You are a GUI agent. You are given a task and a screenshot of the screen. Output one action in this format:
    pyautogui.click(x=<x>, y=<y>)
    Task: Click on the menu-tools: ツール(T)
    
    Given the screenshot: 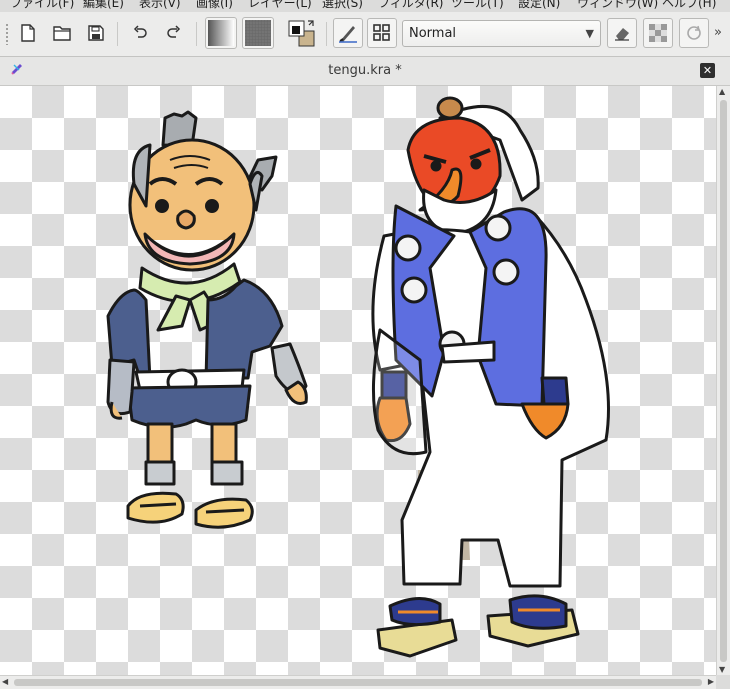 What is the action you would take?
    pyautogui.click(x=477, y=5)
    